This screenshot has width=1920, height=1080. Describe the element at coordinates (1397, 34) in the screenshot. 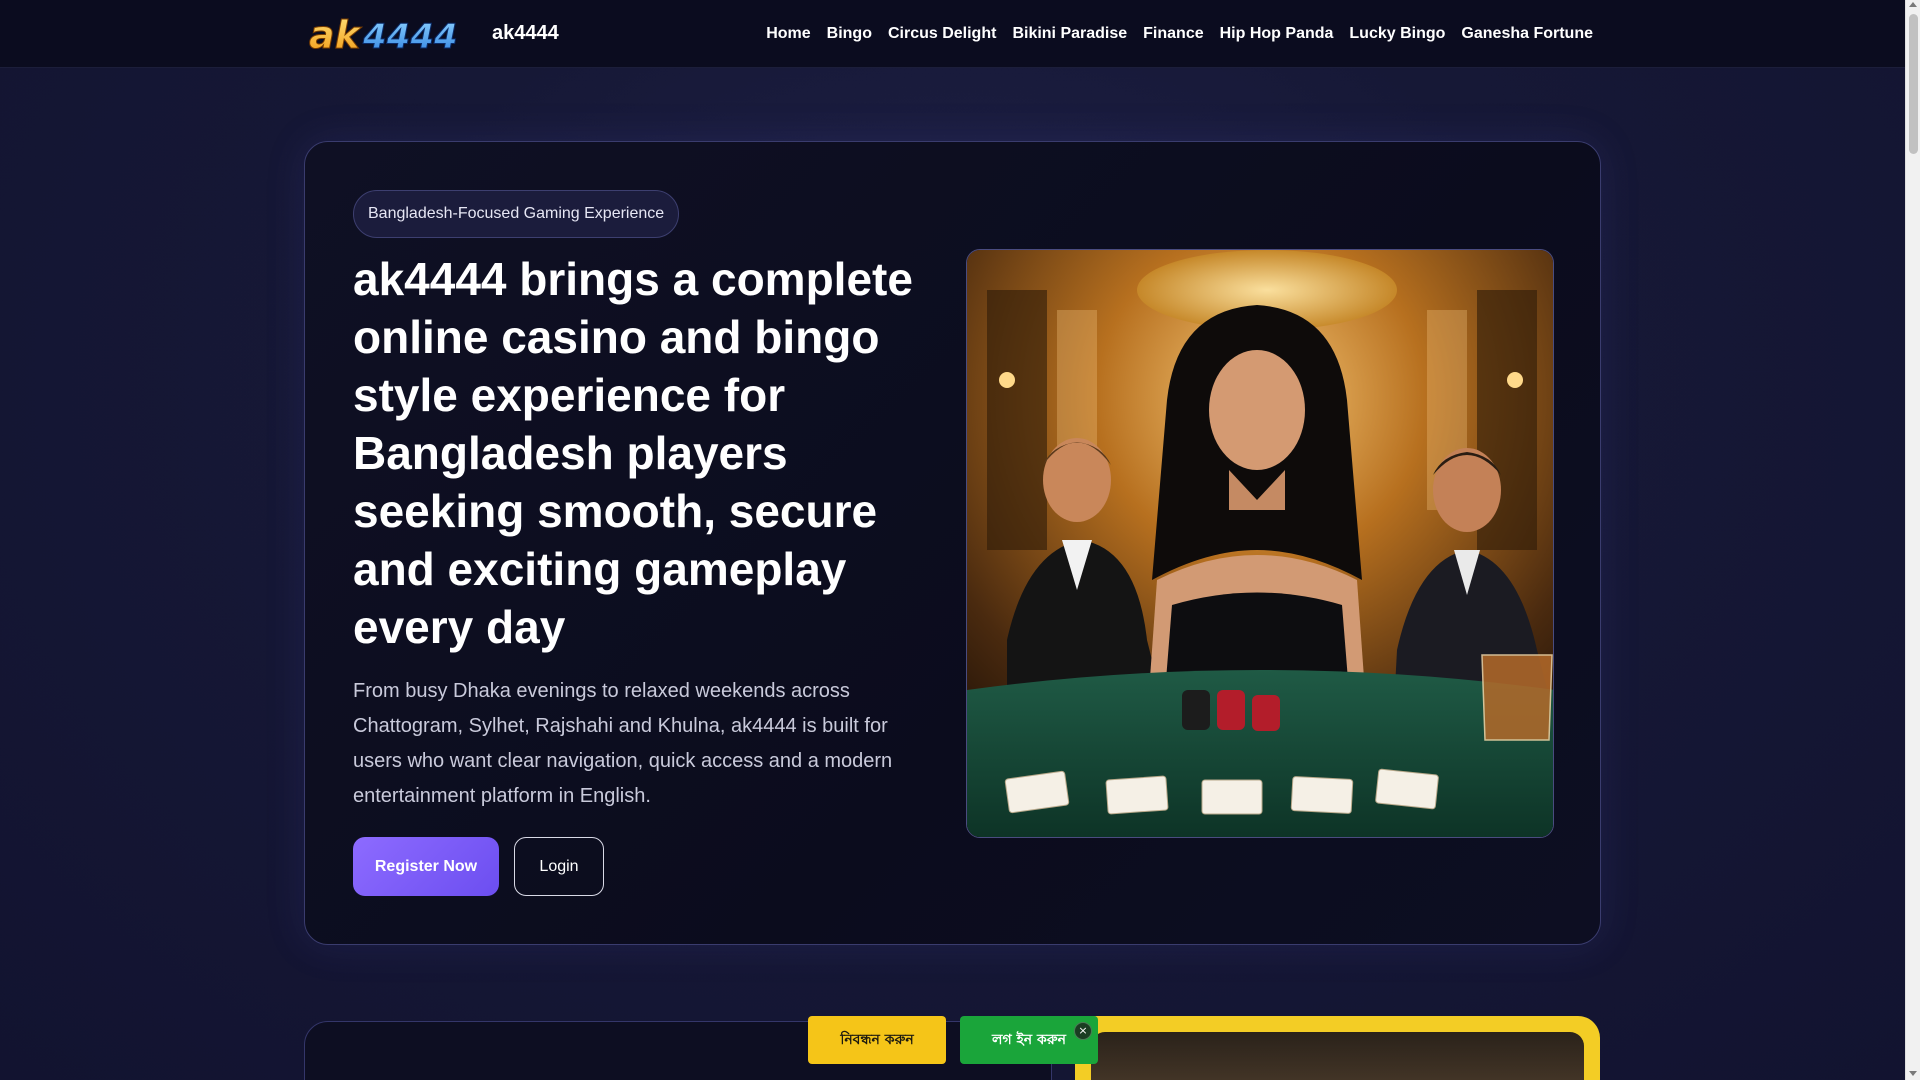

I see `nav-lucky-bingo: Lucky Bingo` at that location.